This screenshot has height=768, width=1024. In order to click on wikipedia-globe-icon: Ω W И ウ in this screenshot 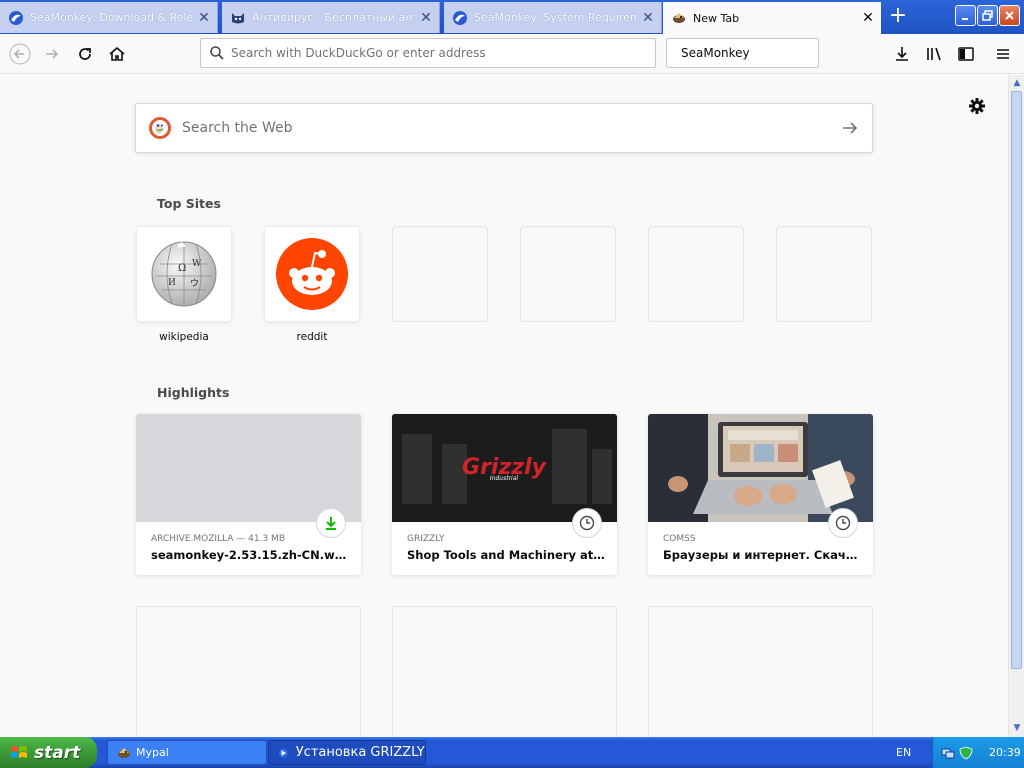, I will do `click(184, 274)`.